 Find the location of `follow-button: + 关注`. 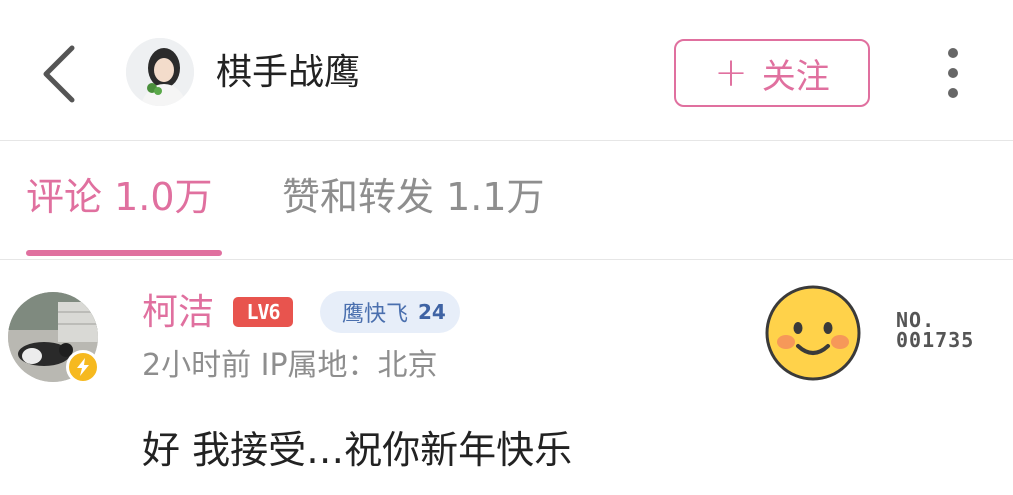

follow-button: + 关注 is located at coordinates (772, 73).